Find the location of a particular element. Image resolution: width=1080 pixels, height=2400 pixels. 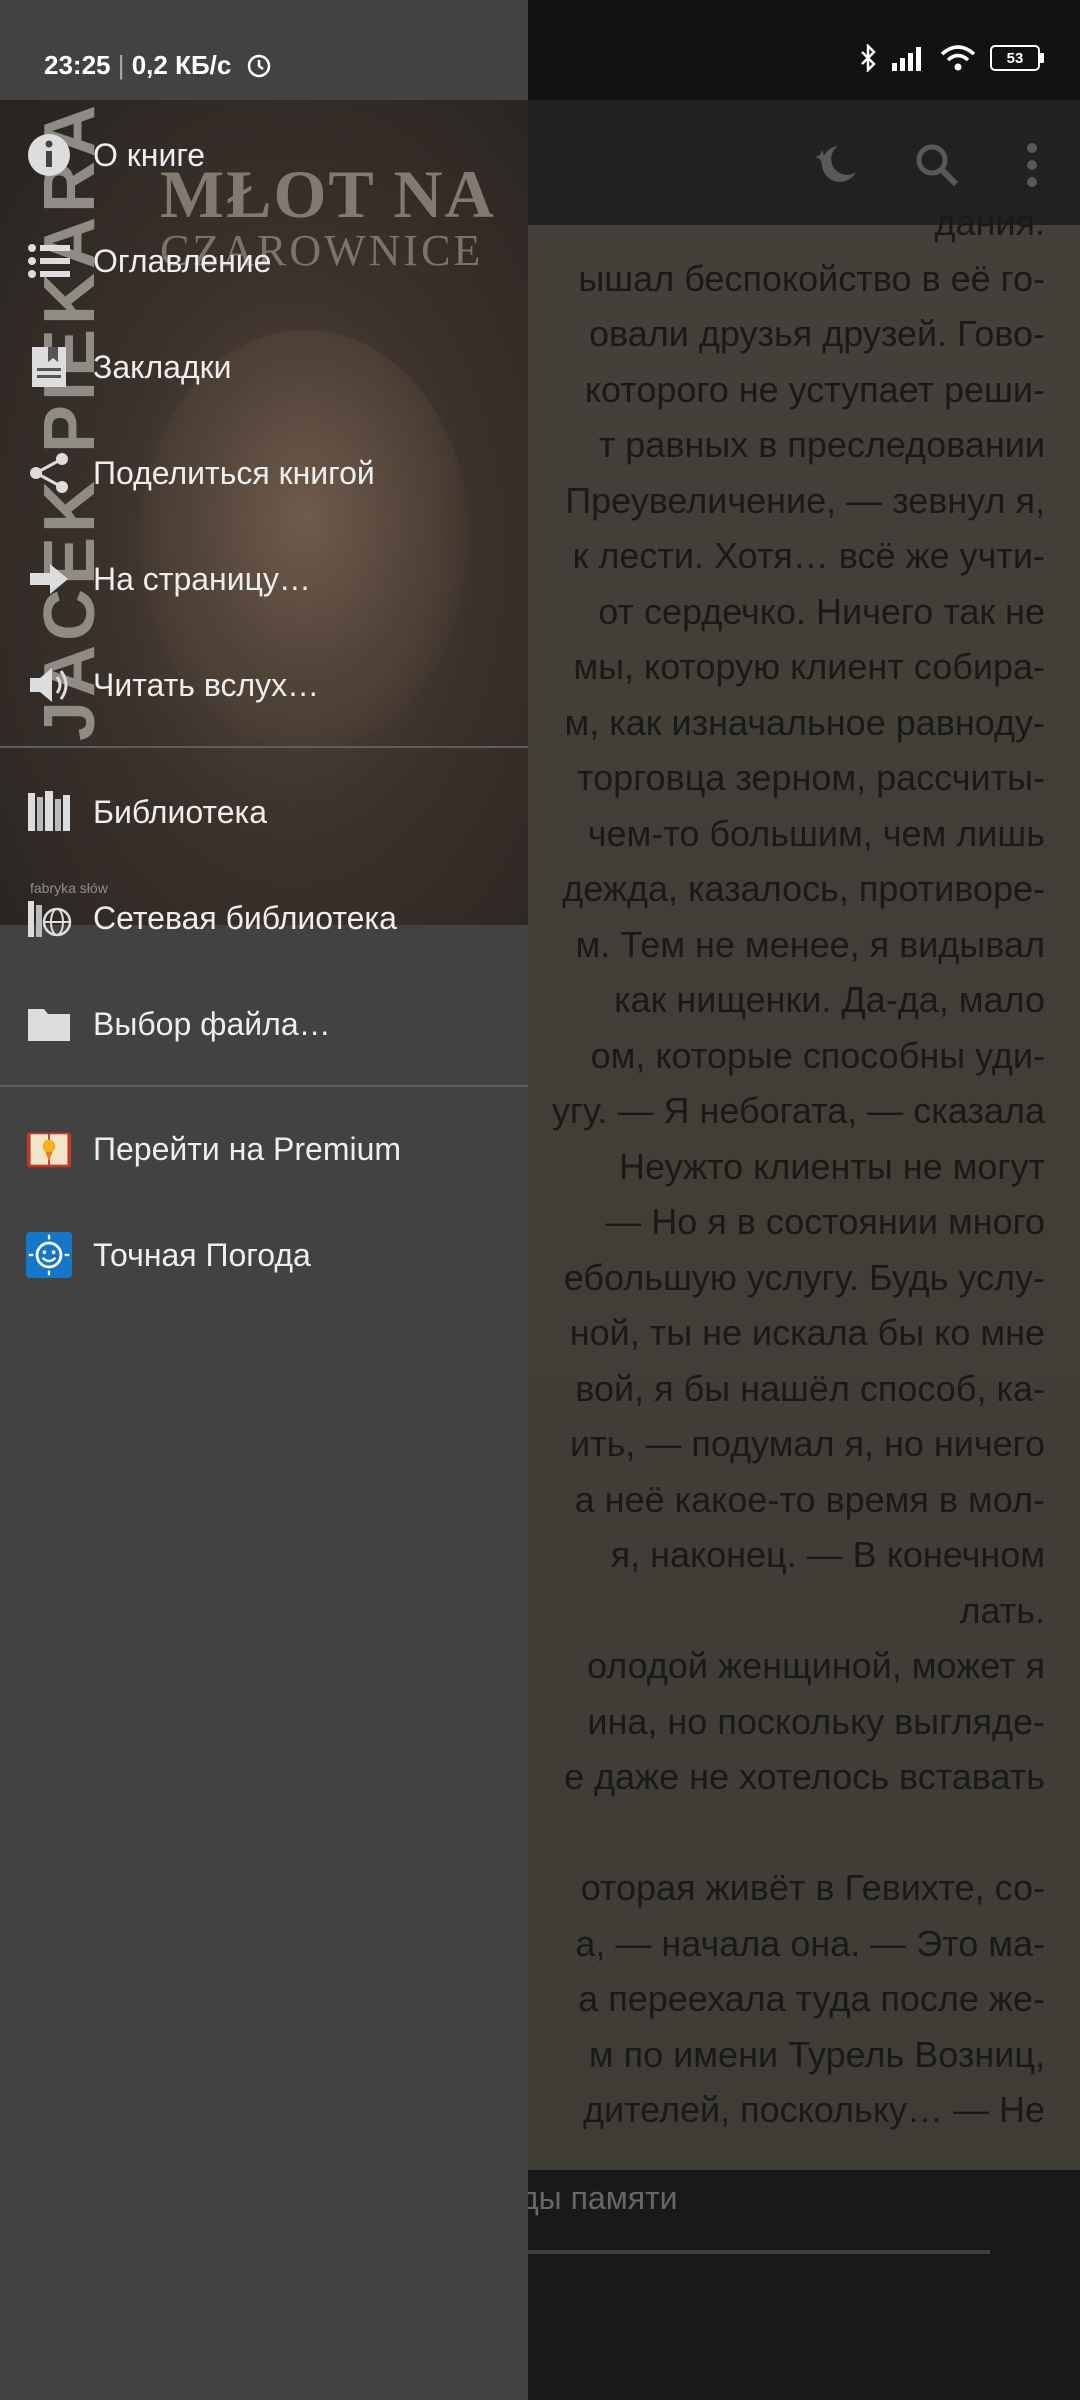

menu-label: Перейти на Premium is located at coordinates (247, 1148).